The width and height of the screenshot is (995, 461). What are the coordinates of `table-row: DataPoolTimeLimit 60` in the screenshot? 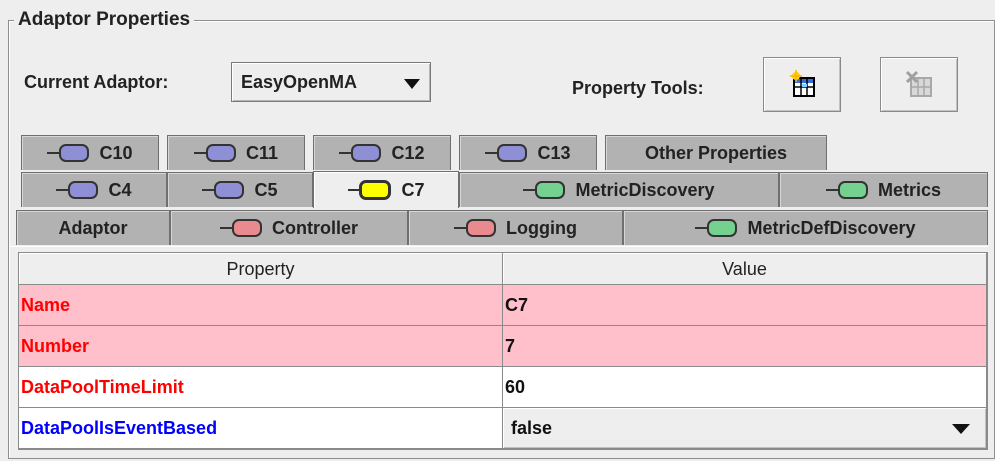 It's located at (503, 387).